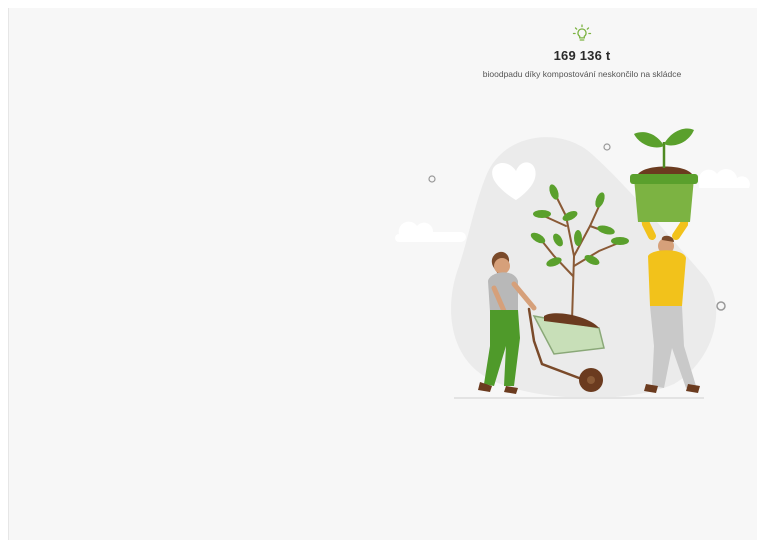  What do you see at coordinates (430, 231) in the screenshot?
I see `cloud-left` at bounding box center [430, 231].